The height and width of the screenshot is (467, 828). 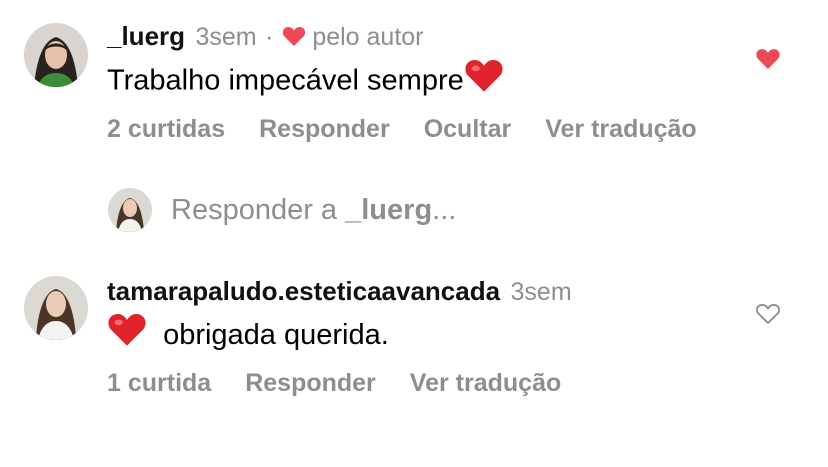 What do you see at coordinates (130, 210) in the screenshot?
I see `avatar-current-user` at bounding box center [130, 210].